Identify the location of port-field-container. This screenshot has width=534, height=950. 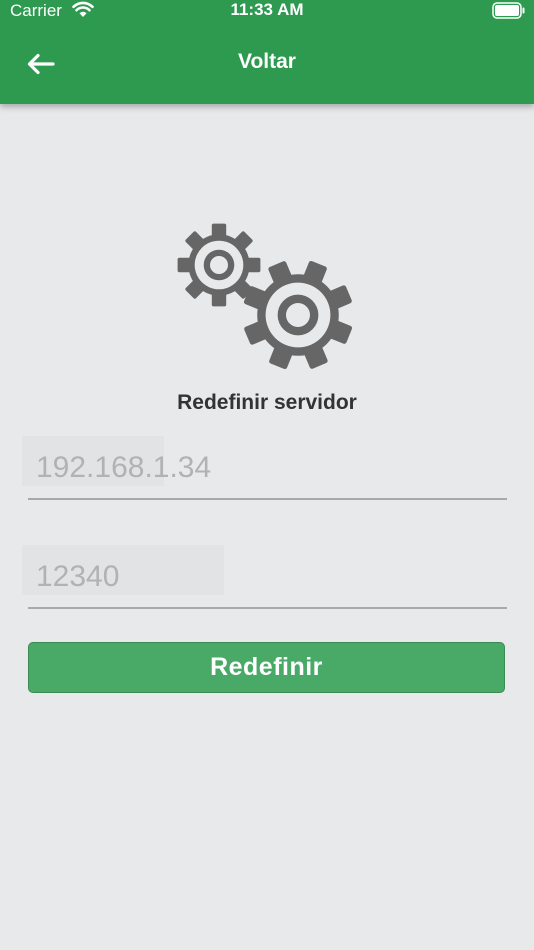
(264, 577).